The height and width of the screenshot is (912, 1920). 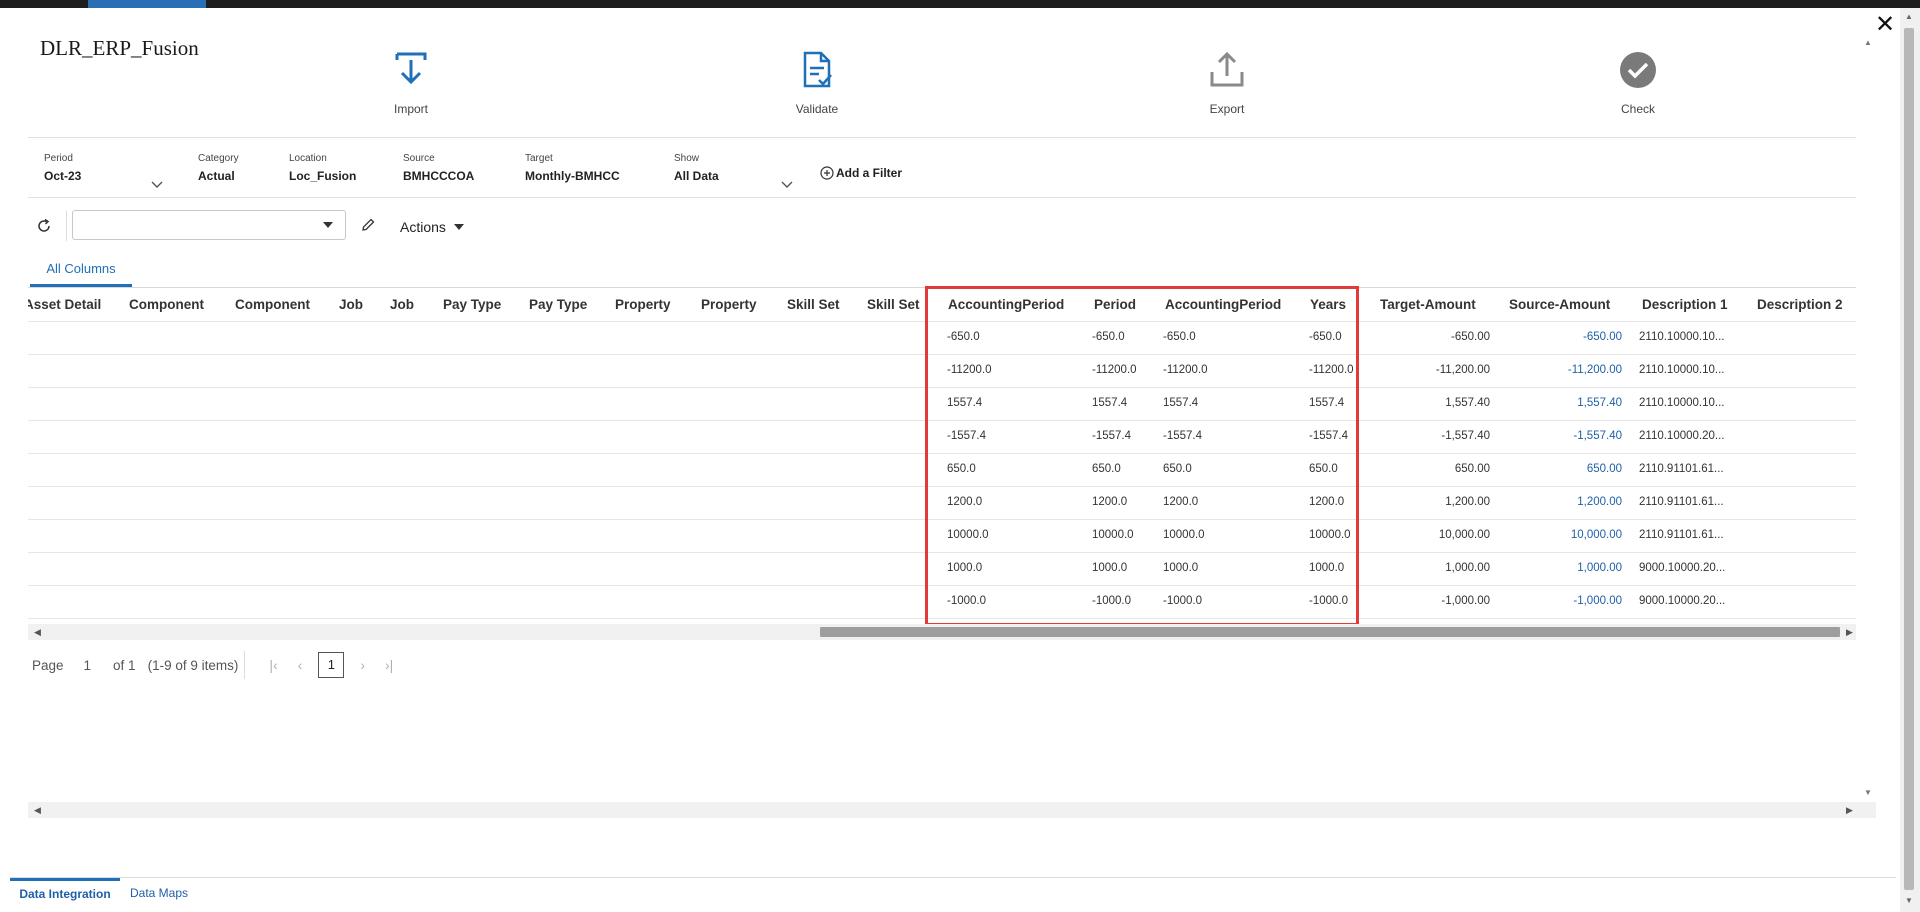 I want to click on cell-target-amount: 1,000.00, so click(x=1440, y=568).